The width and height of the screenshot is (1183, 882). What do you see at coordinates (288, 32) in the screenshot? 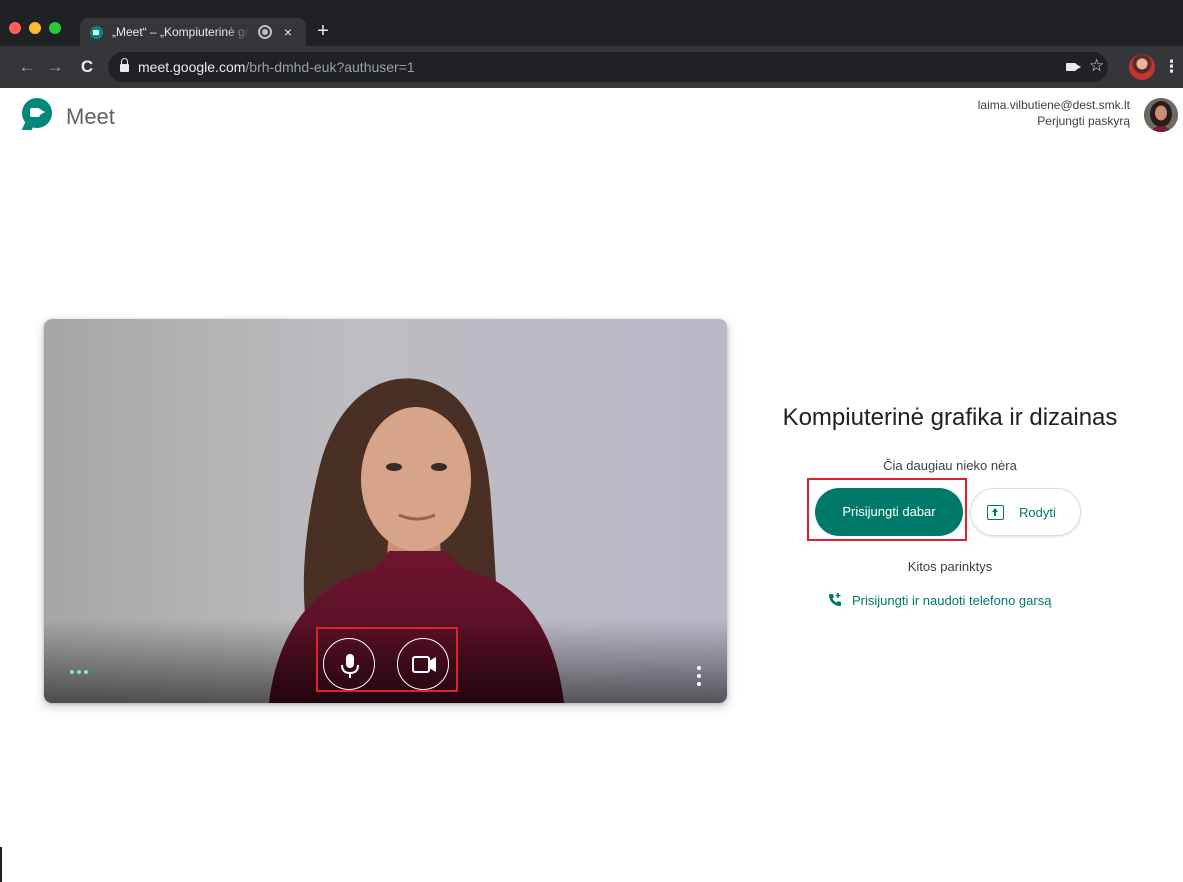
I see `tab-close-icon: ×` at bounding box center [288, 32].